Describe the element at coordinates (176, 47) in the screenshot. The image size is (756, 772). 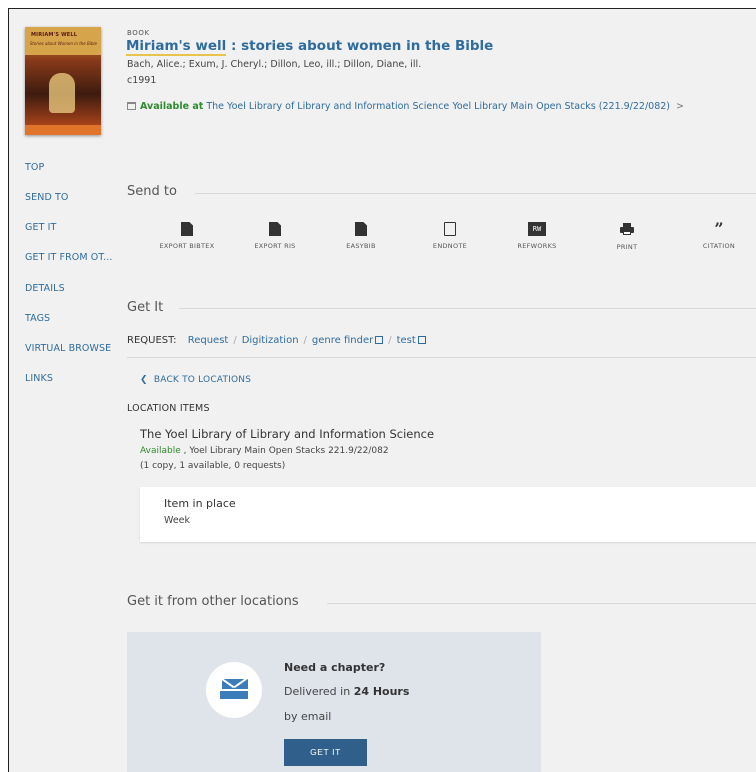
I see `title-highlight: Miriam's well` at that location.